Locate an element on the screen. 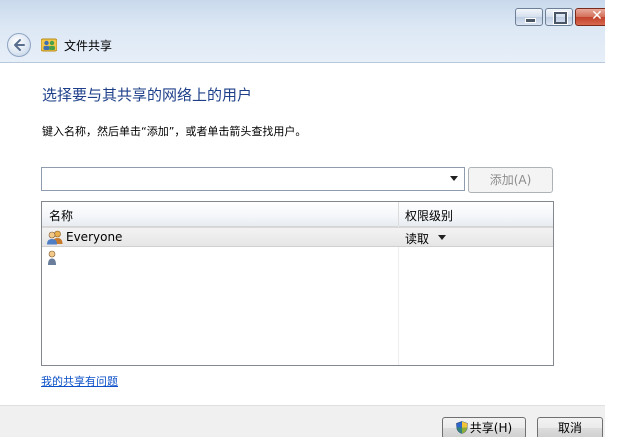 Image resolution: width=627 pixels, height=437 pixels. window-title: 文件共享 is located at coordinates (88, 46).